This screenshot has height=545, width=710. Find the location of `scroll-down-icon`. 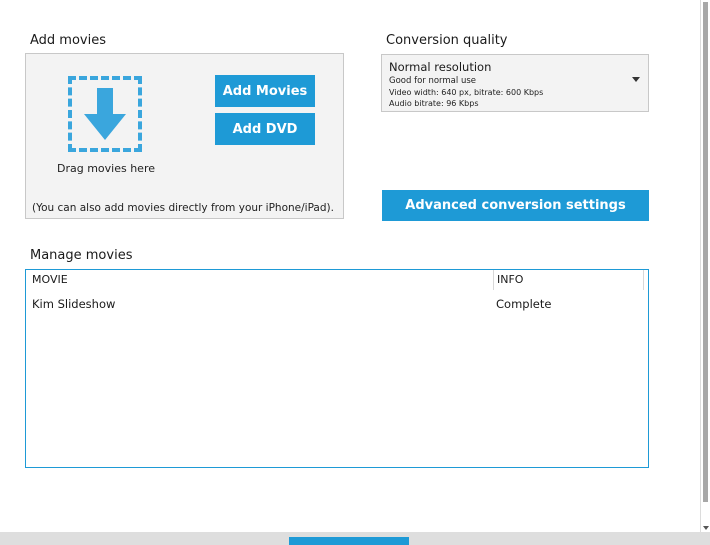

scroll-down-icon is located at coordinates (706, 528).